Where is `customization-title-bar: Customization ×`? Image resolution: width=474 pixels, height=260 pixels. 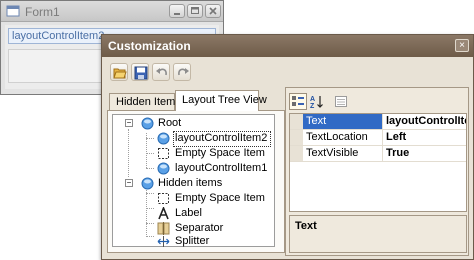
customization-title-bar: Customization × is located at coordinates (287, 46).